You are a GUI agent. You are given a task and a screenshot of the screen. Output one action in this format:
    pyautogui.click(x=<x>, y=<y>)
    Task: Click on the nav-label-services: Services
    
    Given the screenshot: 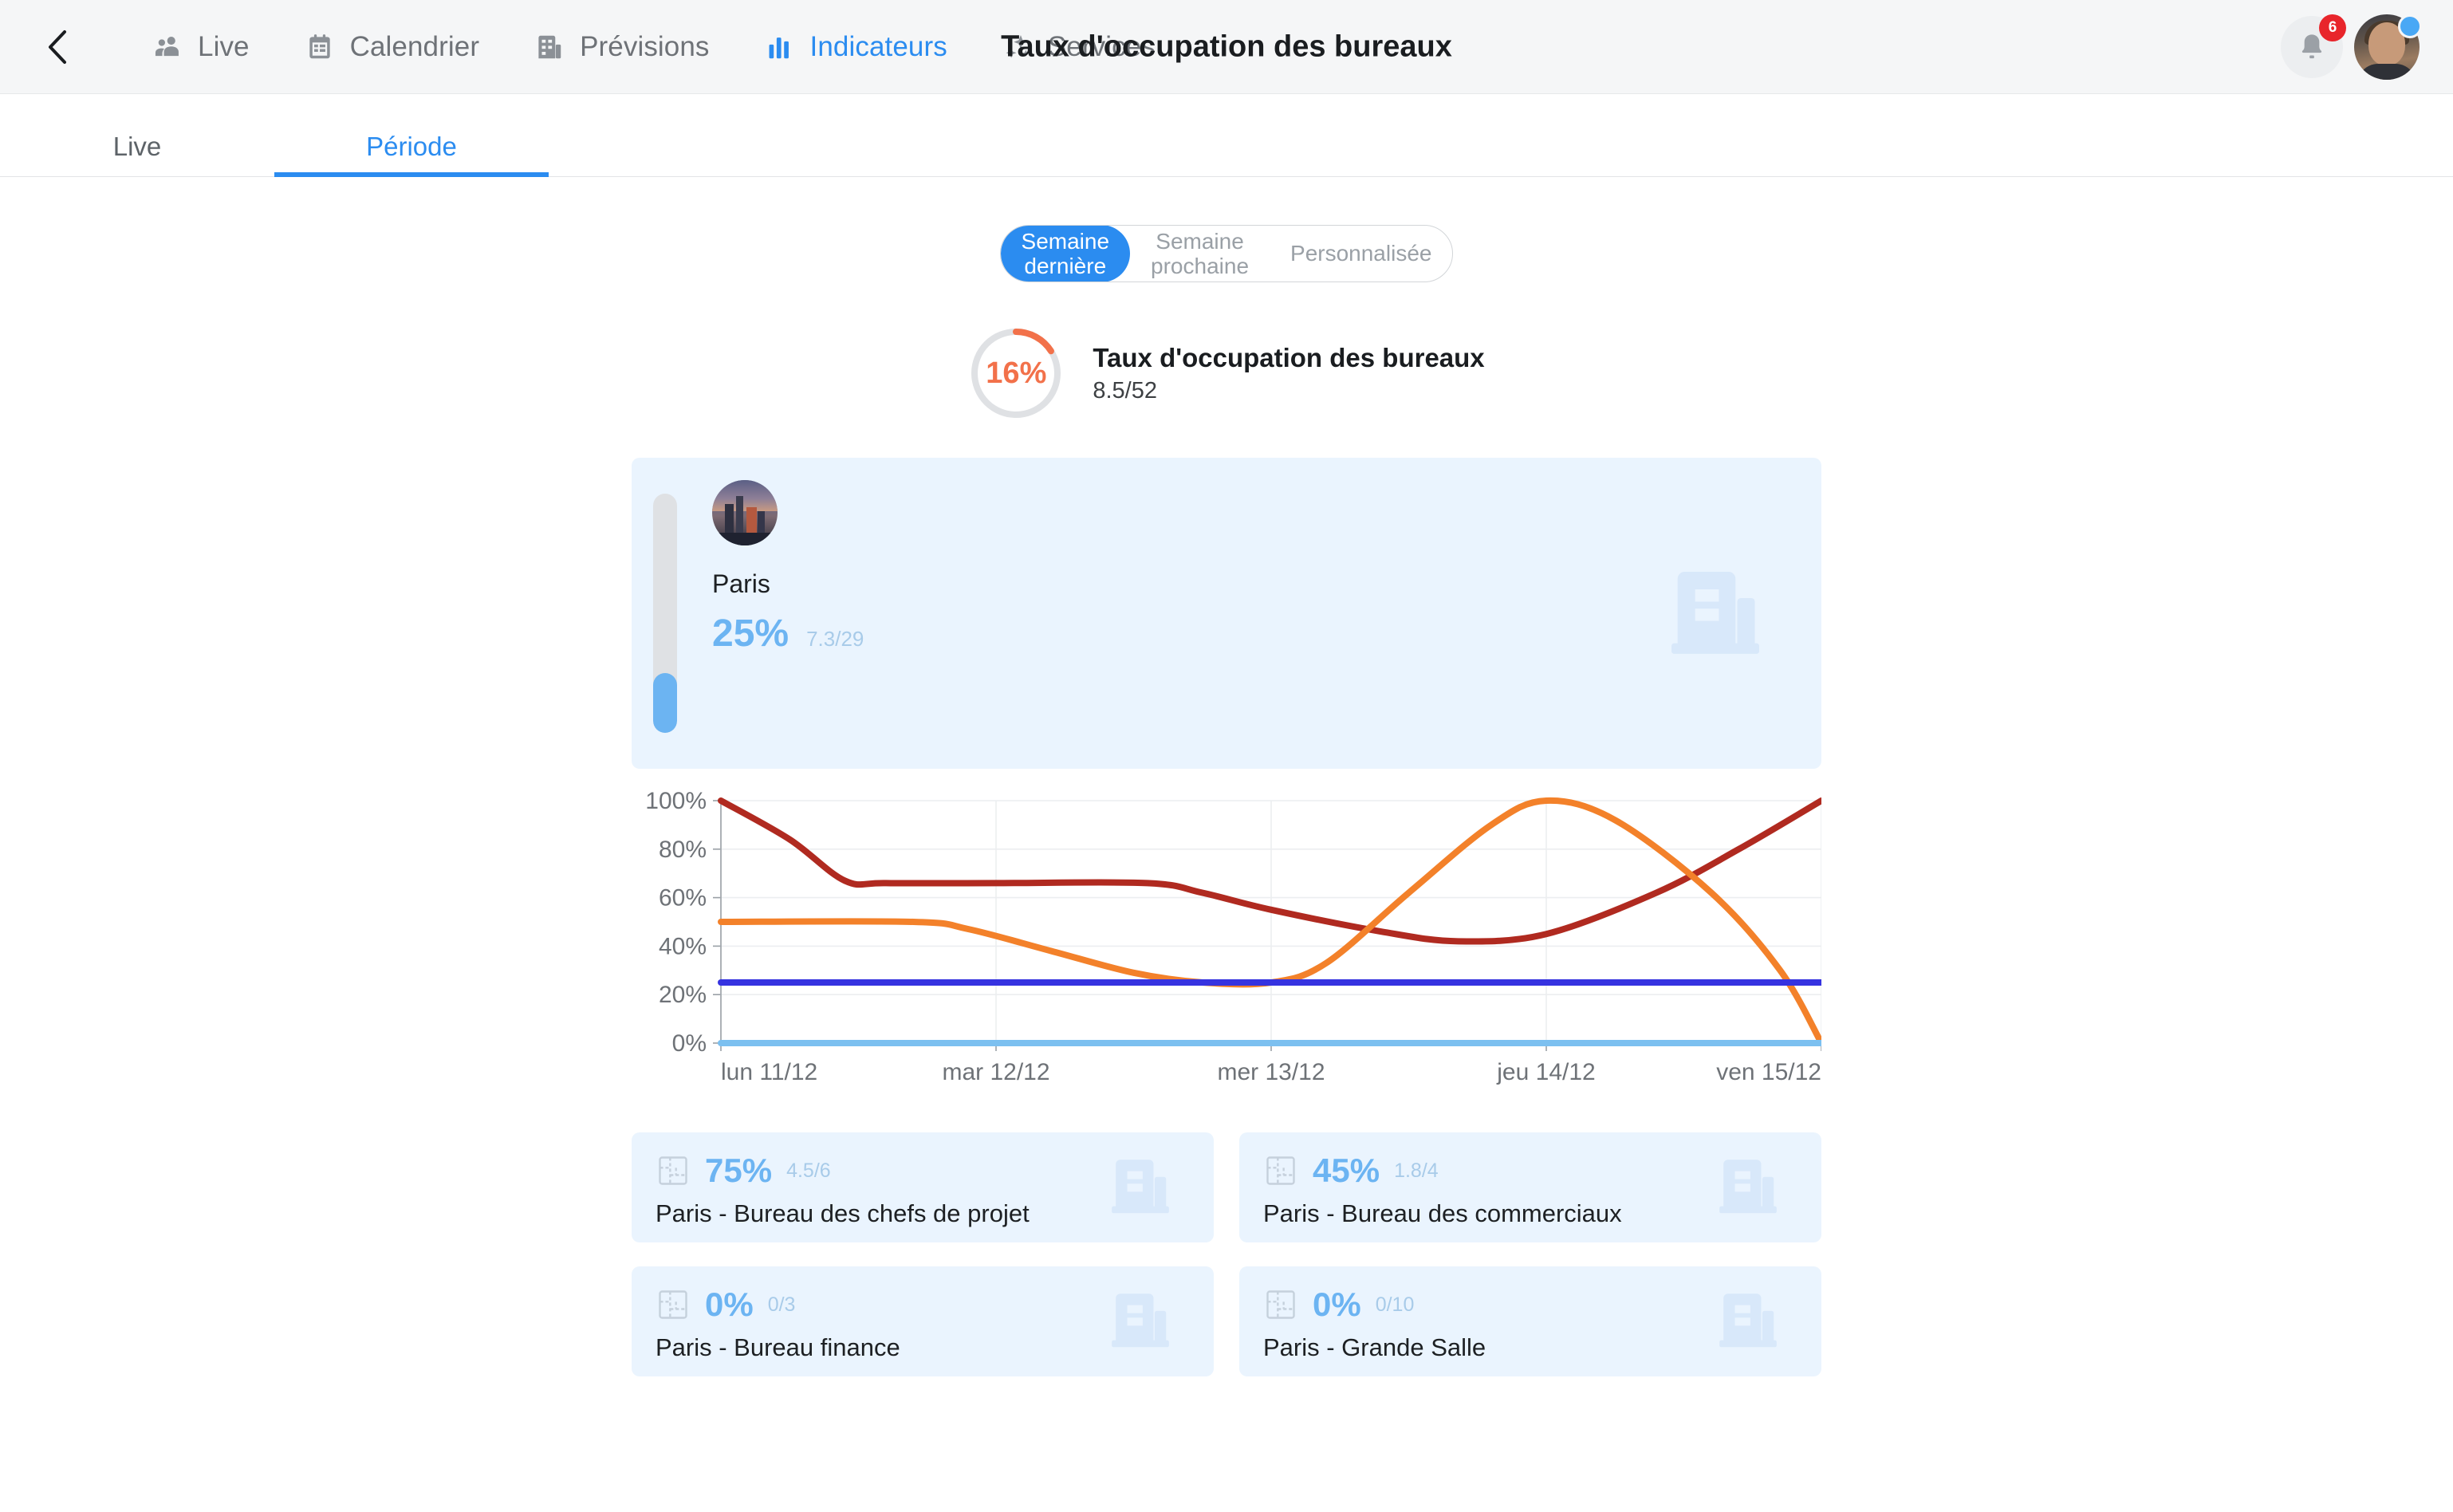 What is the action you would take?
    pyautogui.click(x=1101, y=46)
    